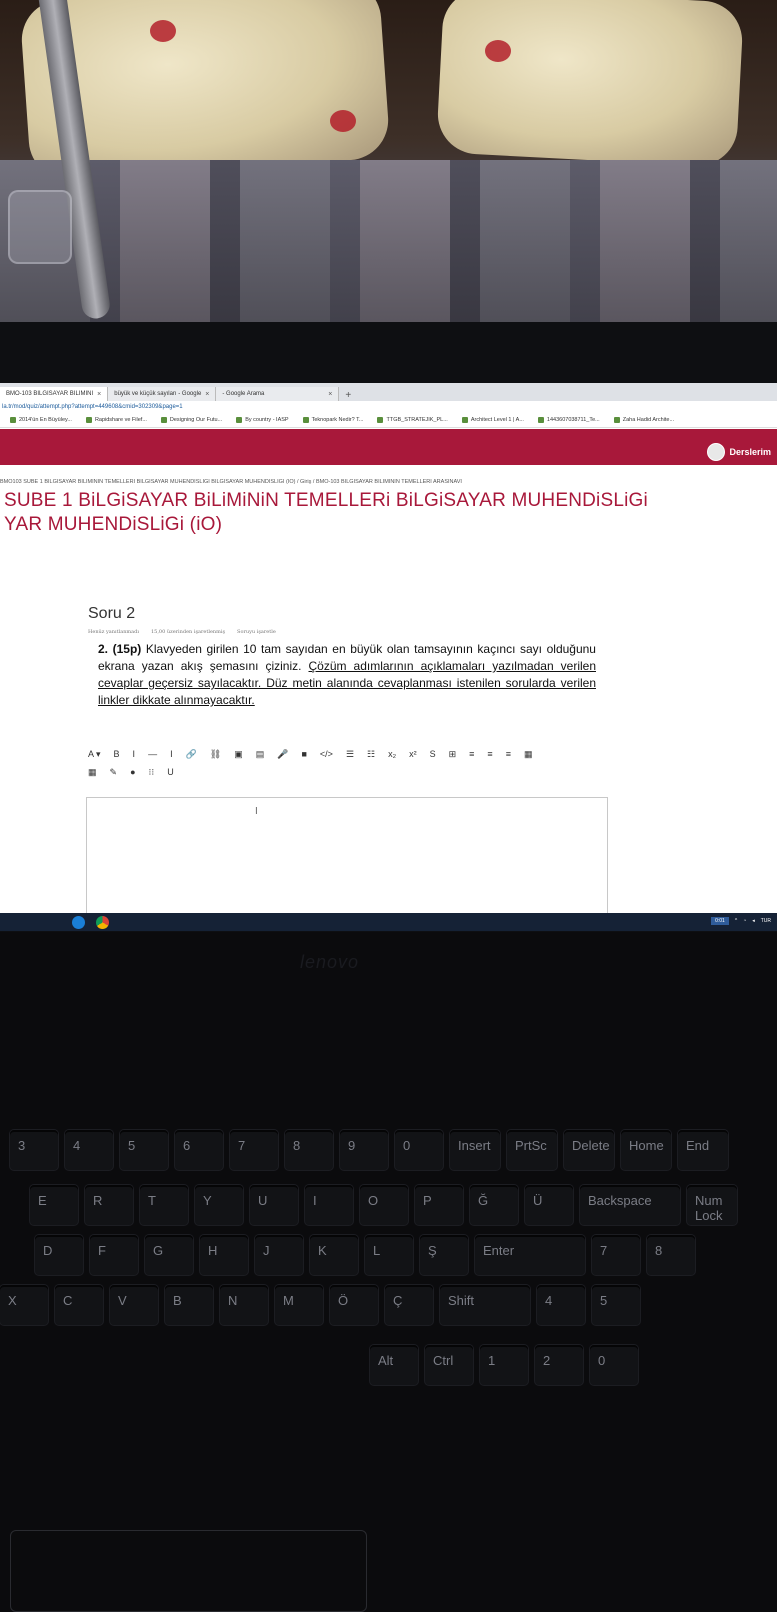 This screenshot has height=1612, width=777. I want to click on keyboard-key: Ö, so click(354, 1305).